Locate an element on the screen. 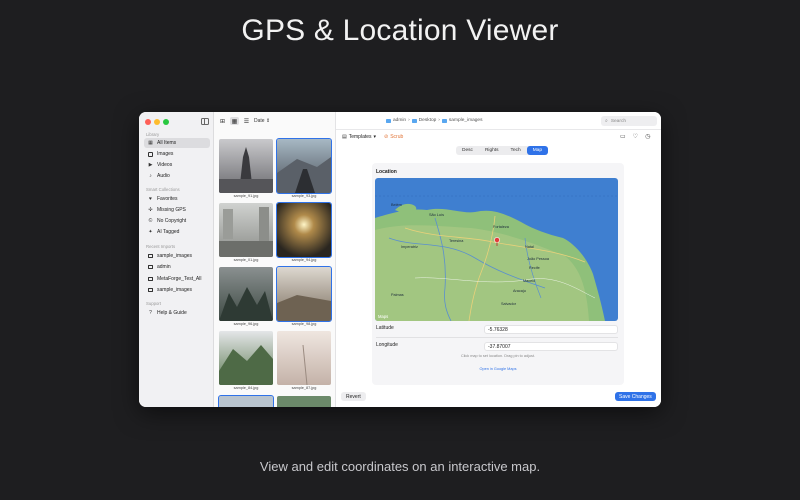 Image resolution: width=800 pixels, height=500 pixels. copyright-icon: © is located at coordinates (150, 220).